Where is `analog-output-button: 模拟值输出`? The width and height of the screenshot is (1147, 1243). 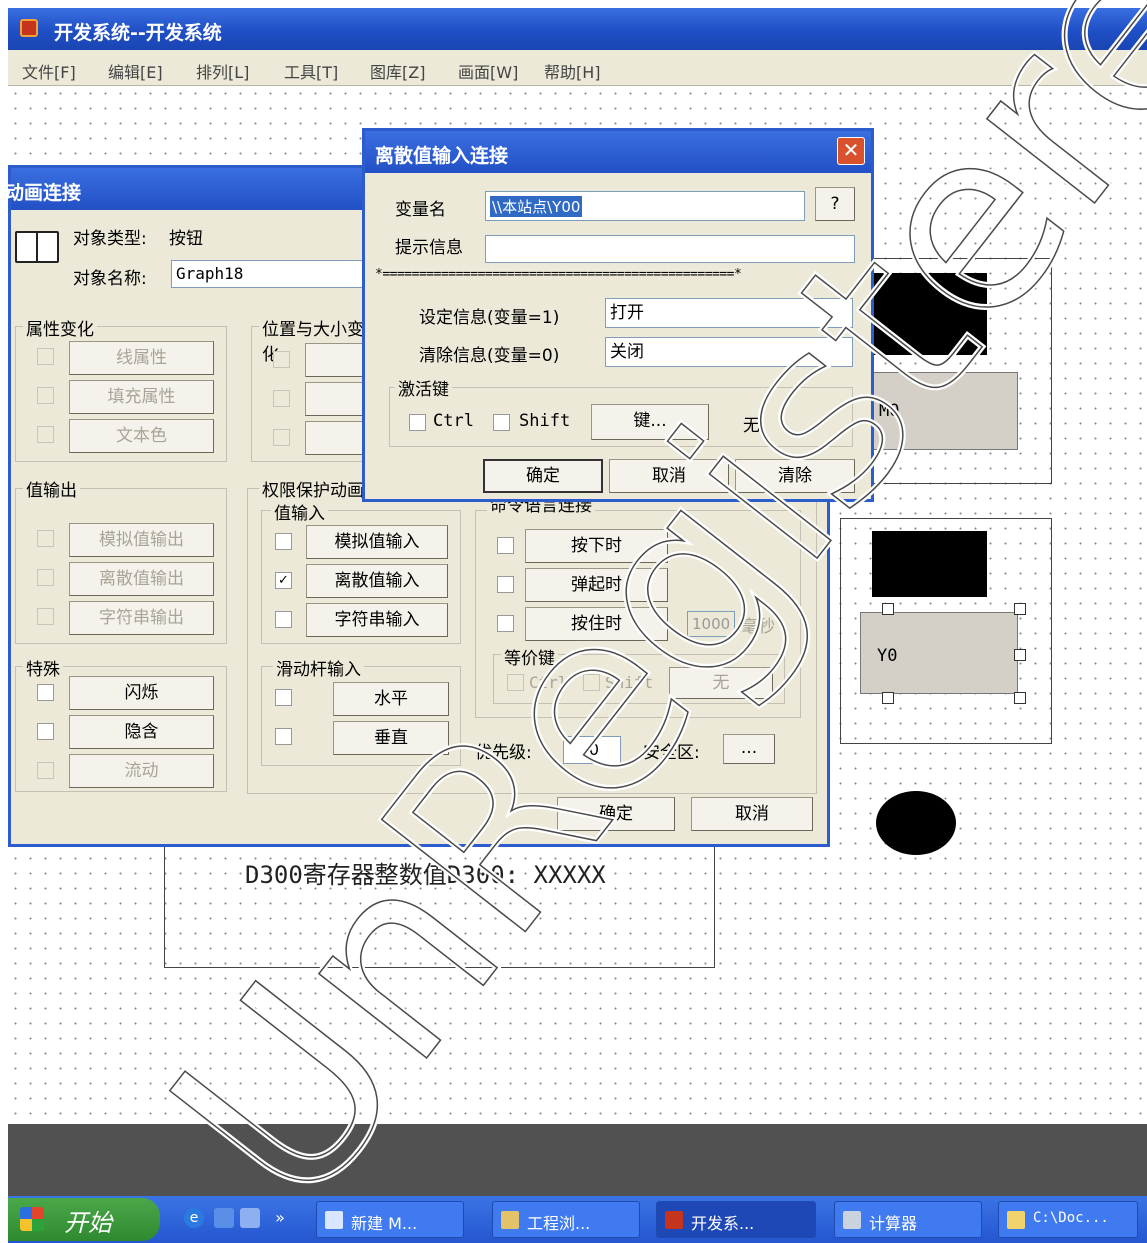 analog-output-button: 模拟值输出 is located at coordinates (141, 540).